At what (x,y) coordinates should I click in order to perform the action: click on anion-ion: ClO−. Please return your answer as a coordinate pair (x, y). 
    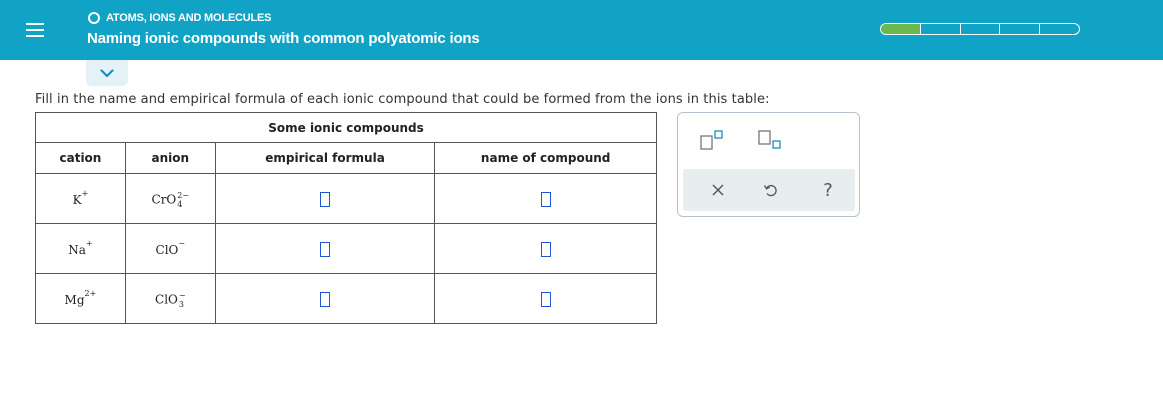
    Looking at the image, I should click on (170, 248).